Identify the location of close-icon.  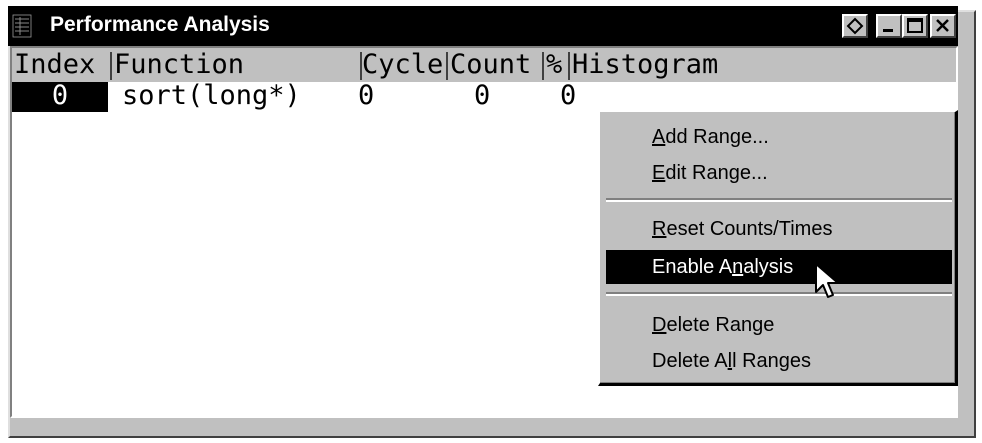
(942, 25).